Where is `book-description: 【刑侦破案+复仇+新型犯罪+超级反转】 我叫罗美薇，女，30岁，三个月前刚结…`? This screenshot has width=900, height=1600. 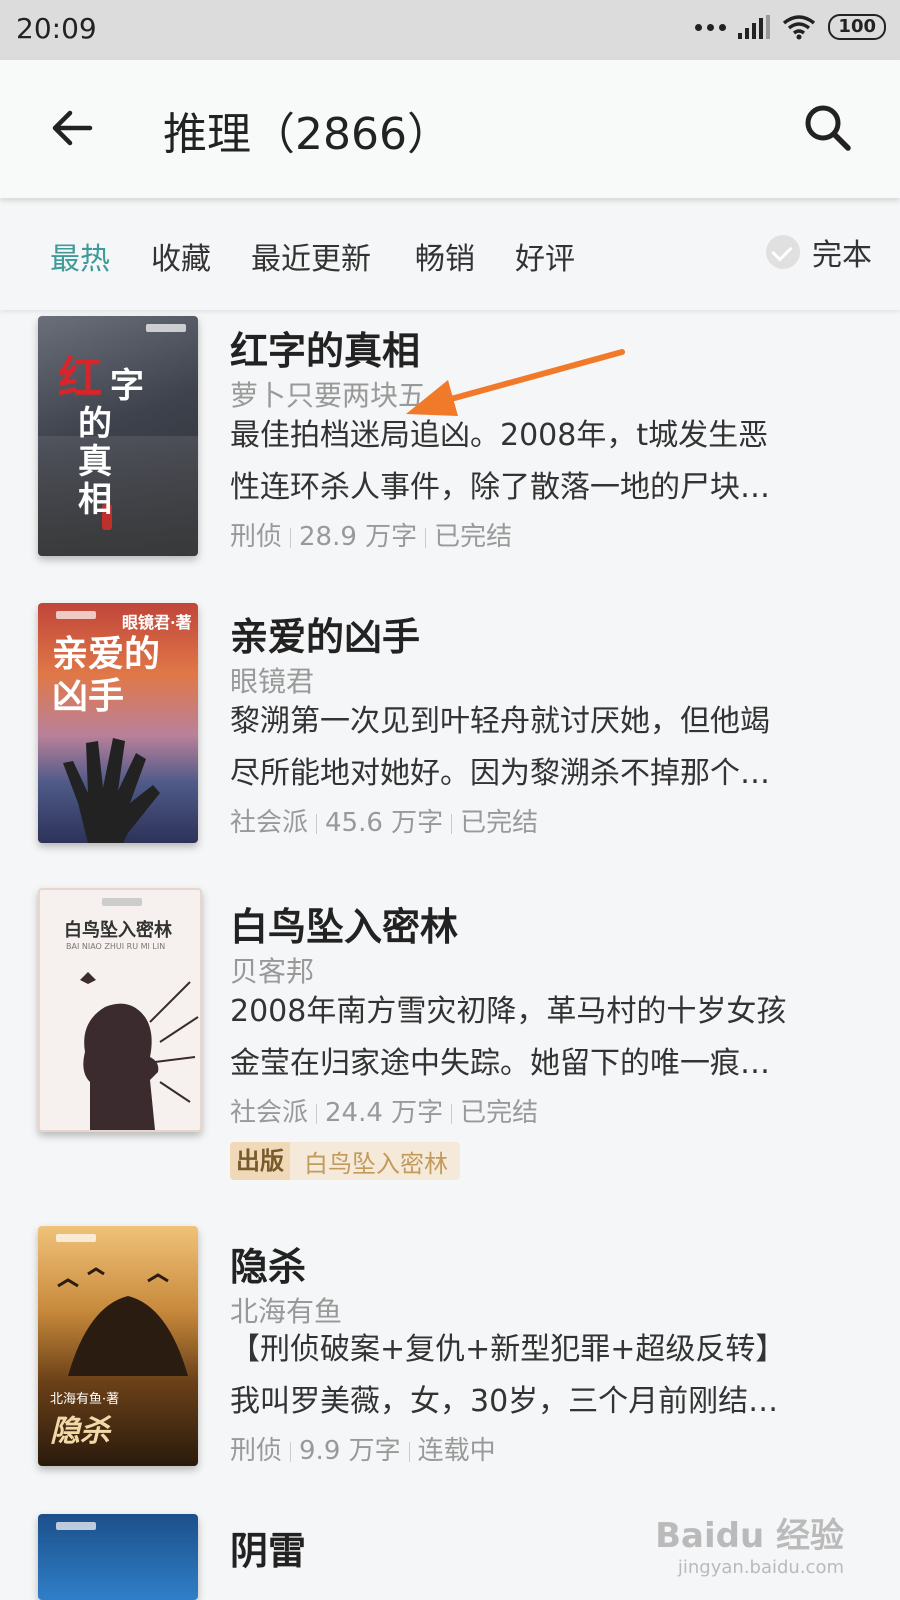
book-description: 【刑侦破案+复仇+新型犯罪+超级反转】 我叫罗美薇，女，30岁，三个月前刚结… is located at coordinates (540, 1376).